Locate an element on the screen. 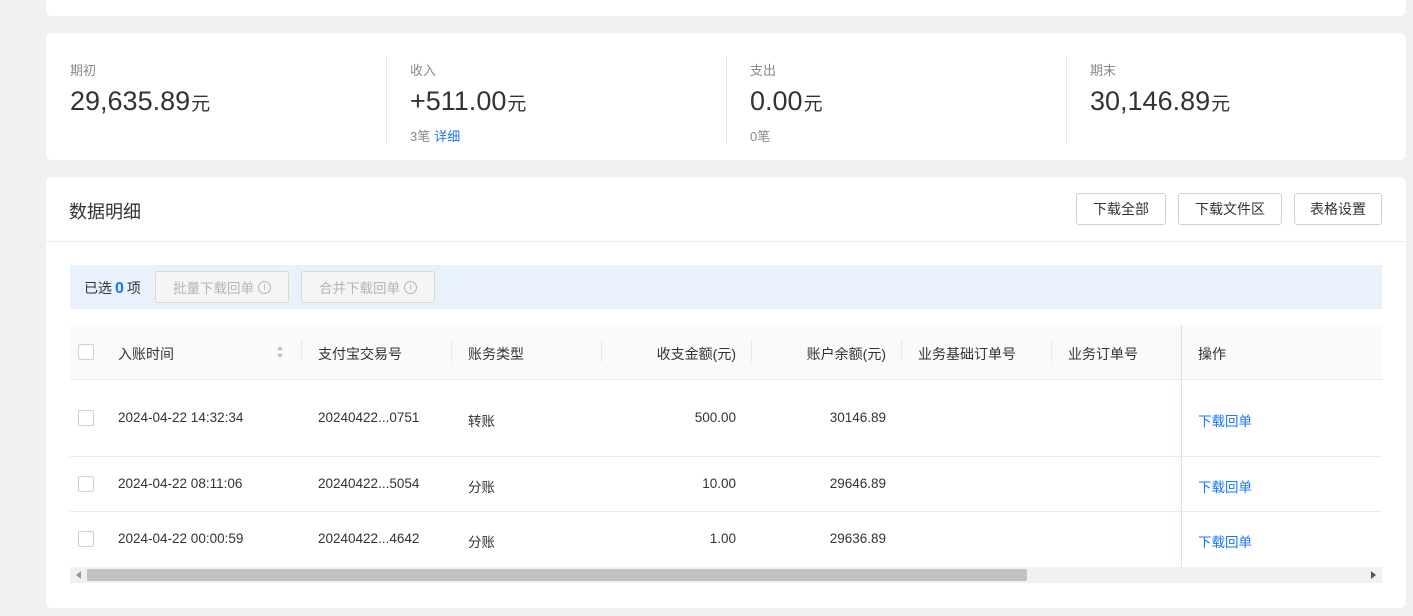  horizontal-scrollbar is located at coordinates (726, 575).